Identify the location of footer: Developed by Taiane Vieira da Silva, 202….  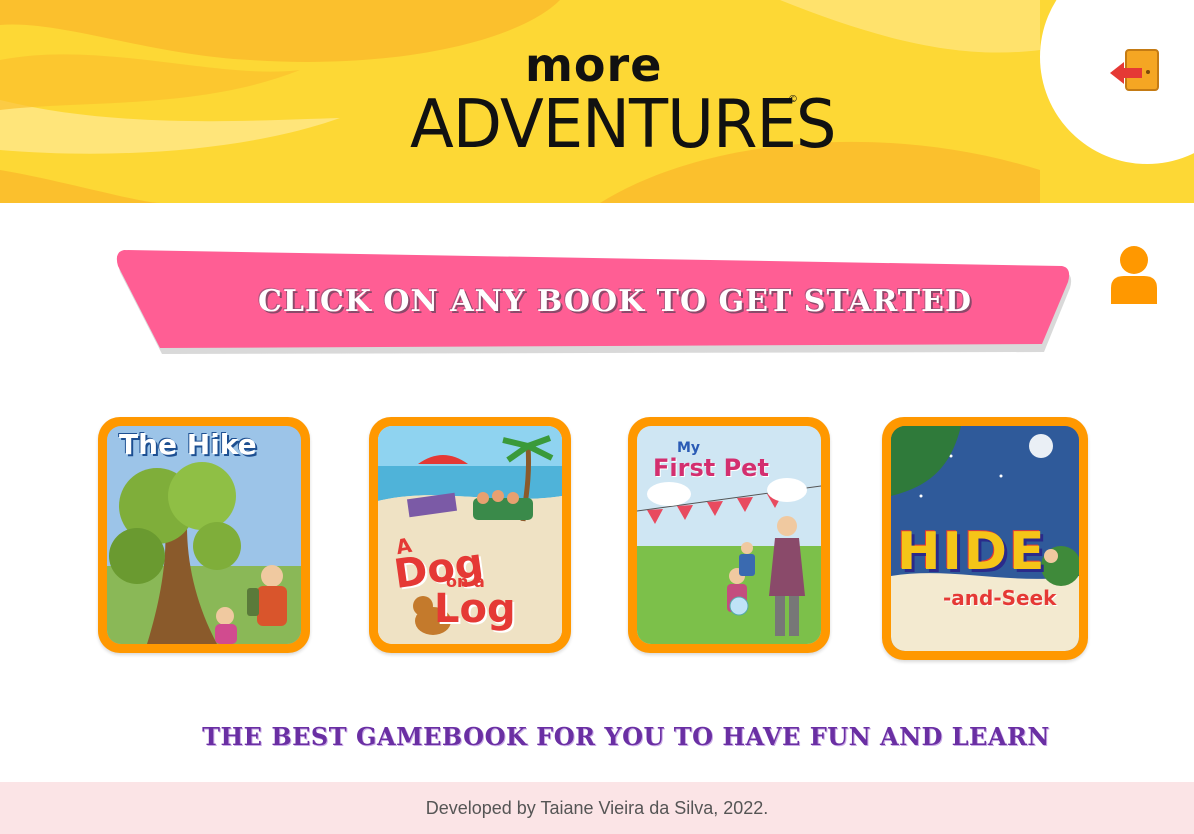
(597, 808).